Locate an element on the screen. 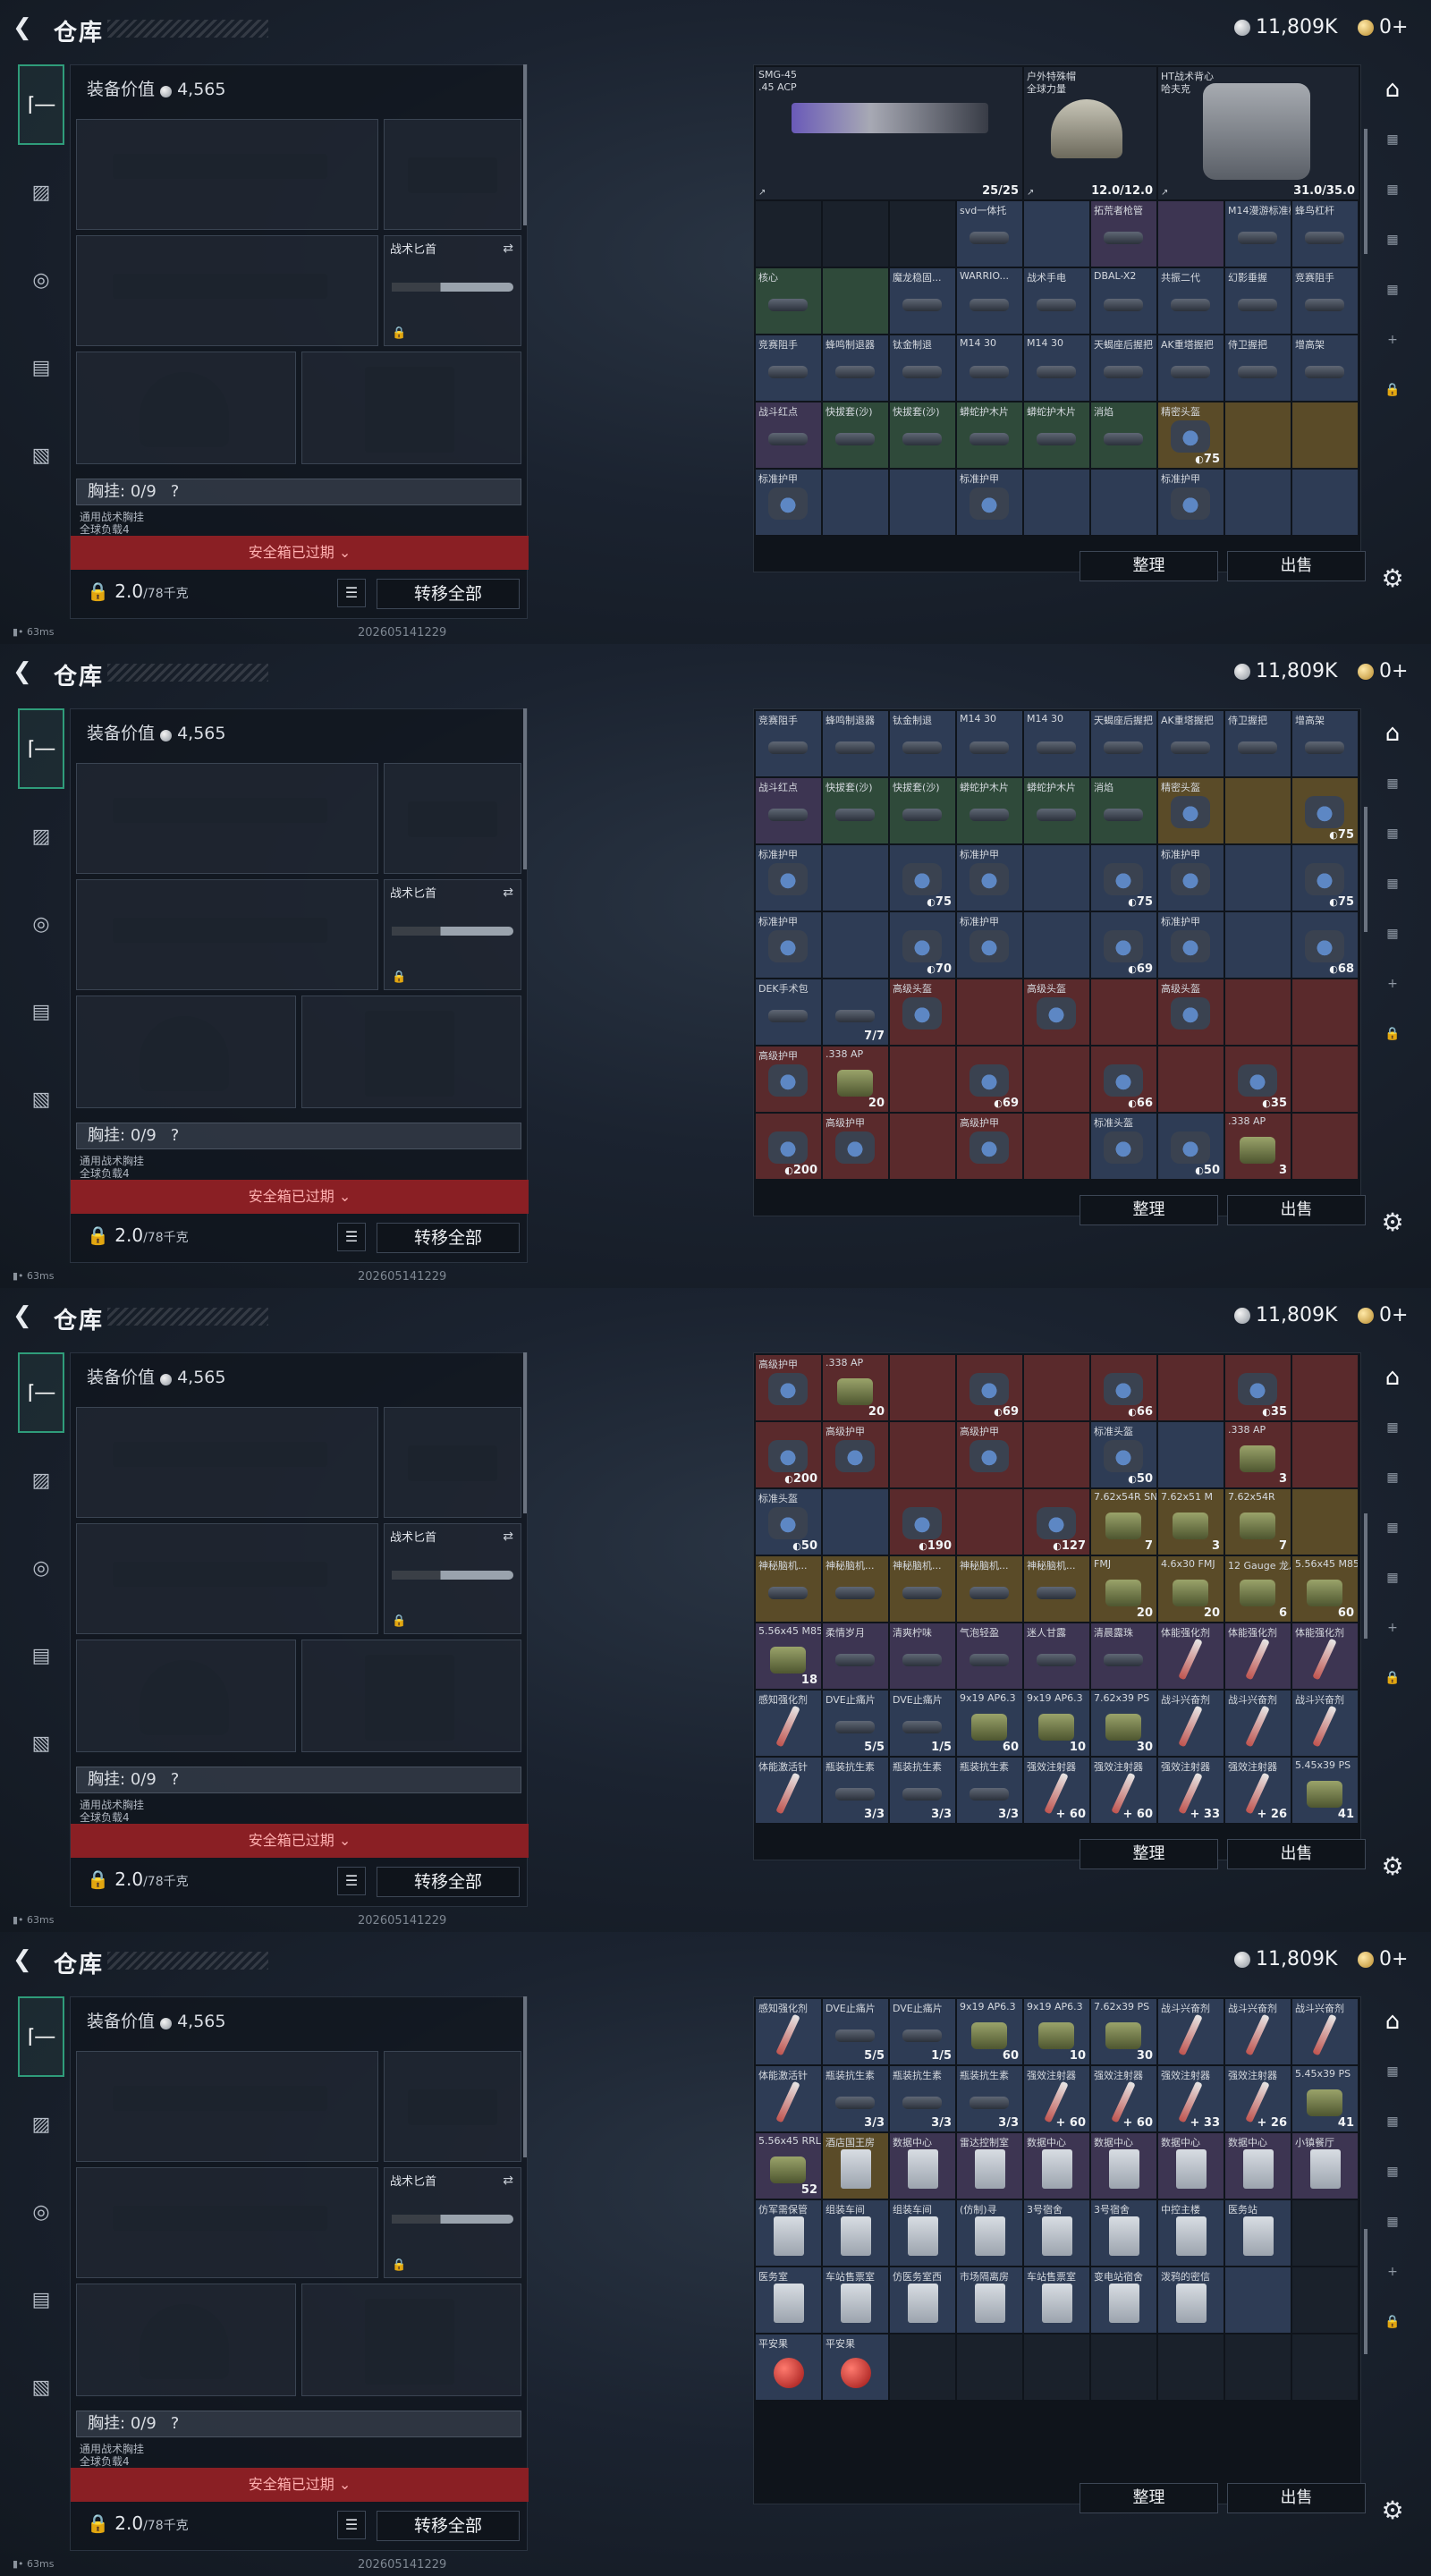  swap-icon: ⇄ is located at coordinates (508, 2181).